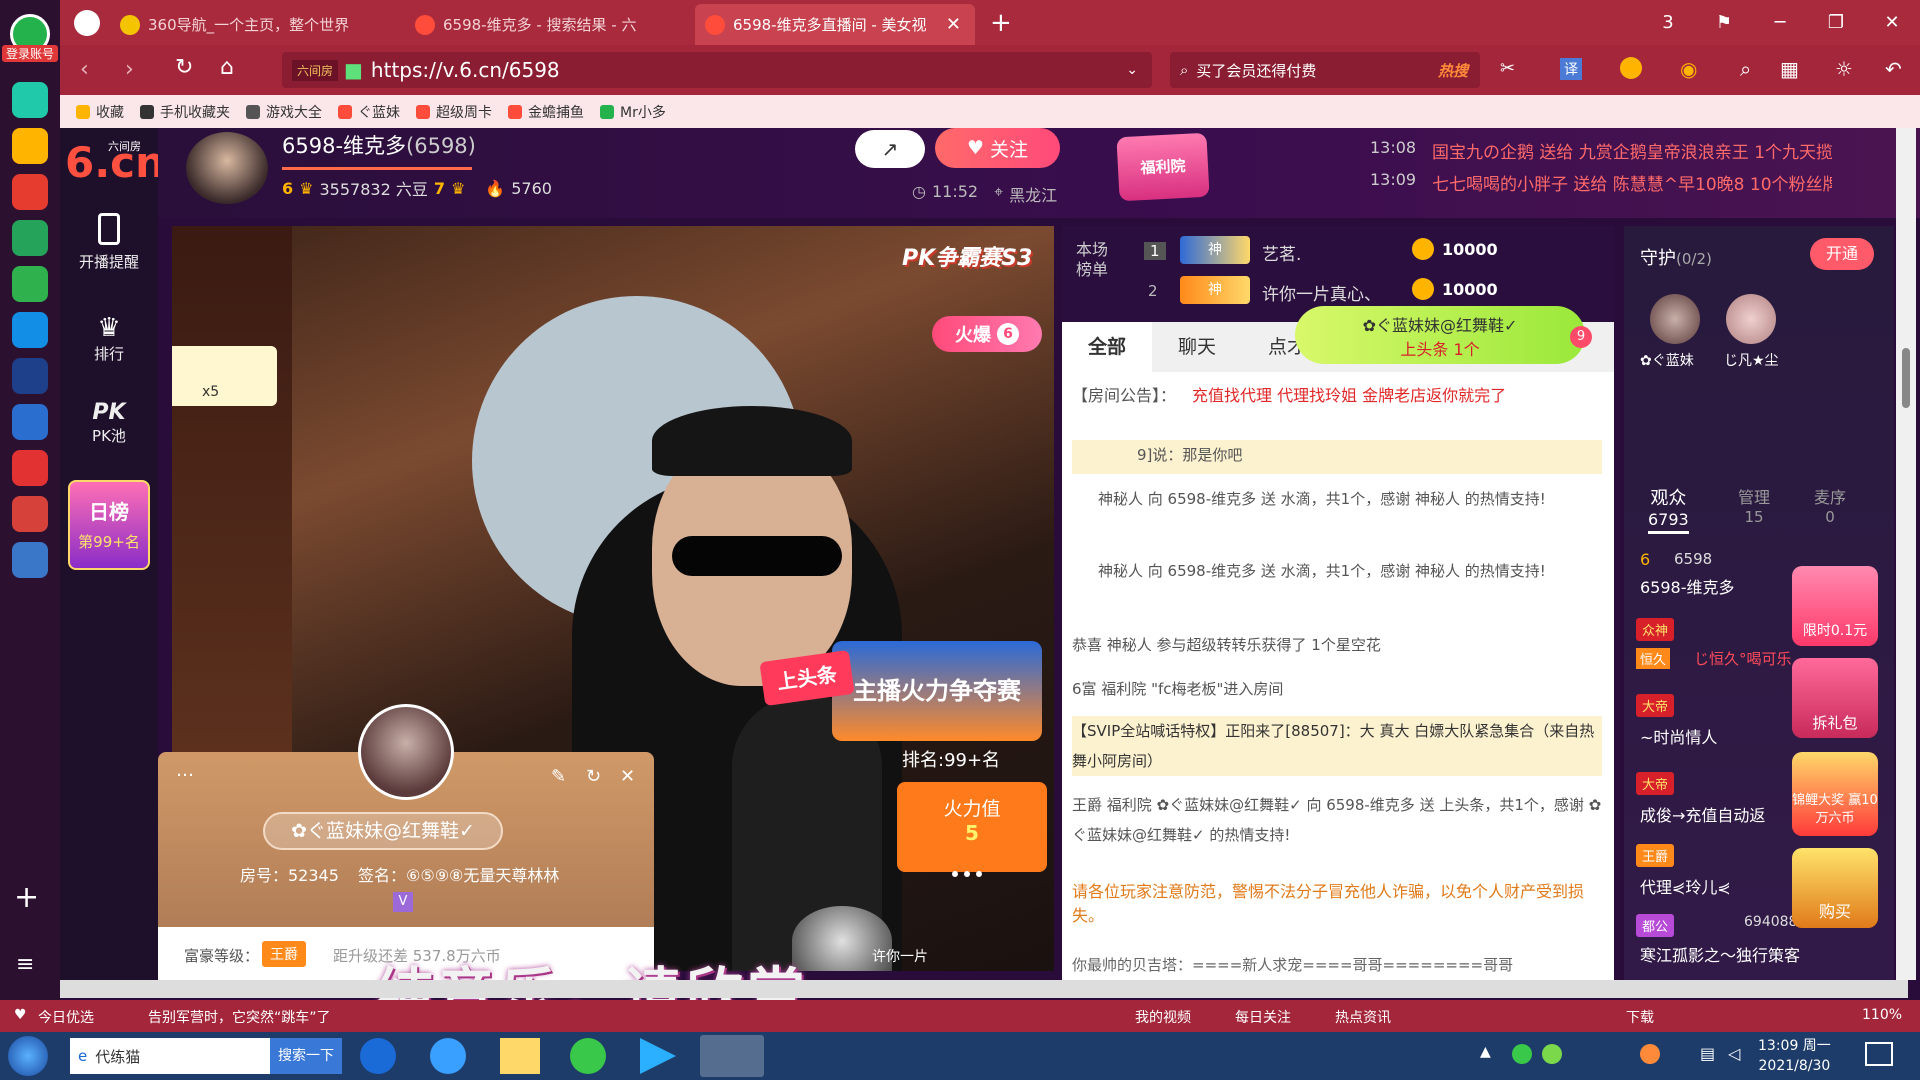 Image resolution: width=1920 pixels, height=1080 pixels. Describe the element at coordinates (546, 112) in the screenshot. I see `bookmark-item: 金蟾捕鱼` at that location.